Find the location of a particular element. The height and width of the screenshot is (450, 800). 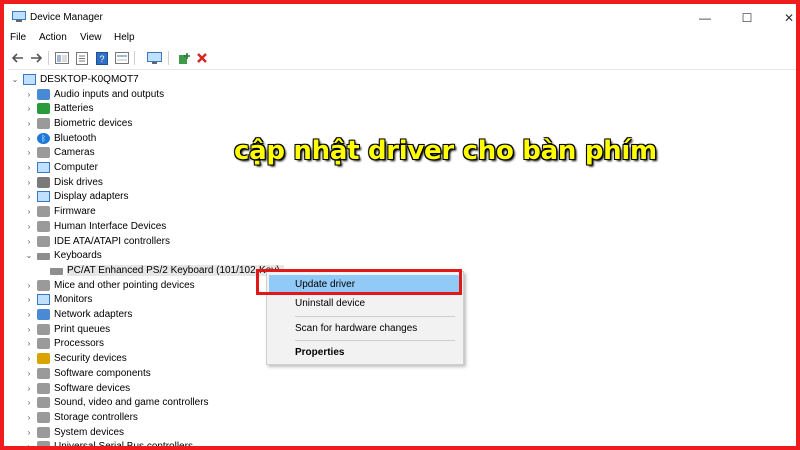

category-item: › Display adapters is located at coordinates (76, 197).